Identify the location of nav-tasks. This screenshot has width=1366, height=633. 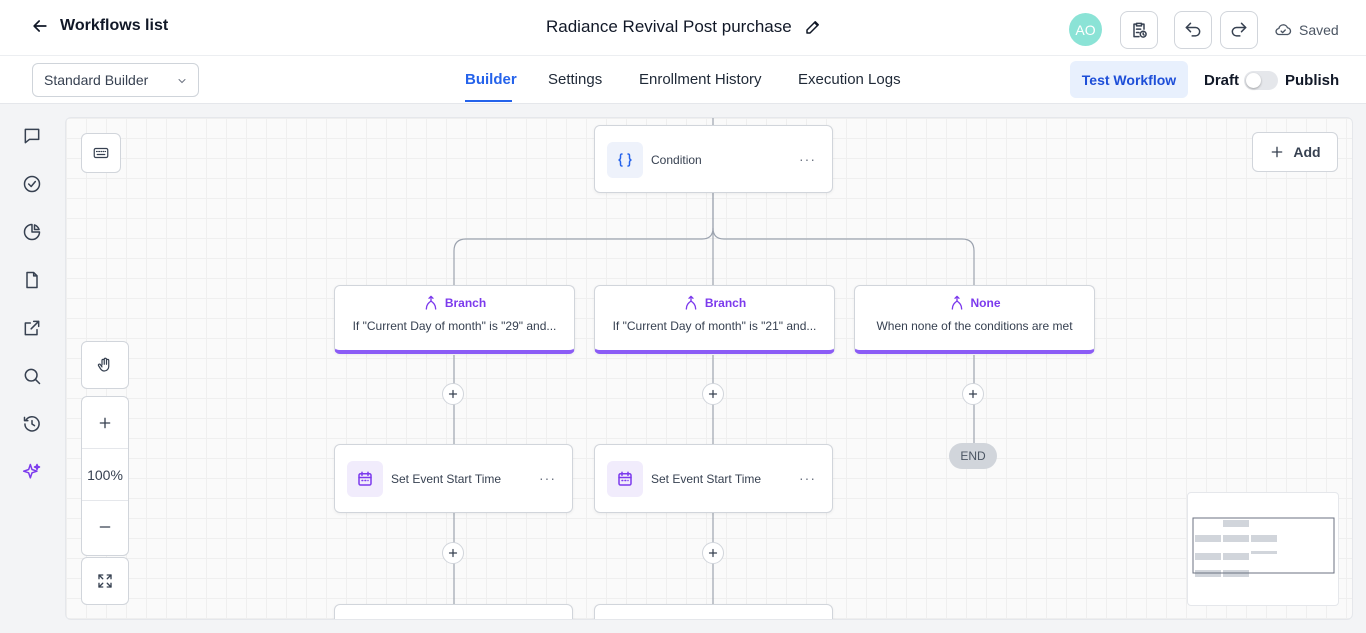
(32, 184).